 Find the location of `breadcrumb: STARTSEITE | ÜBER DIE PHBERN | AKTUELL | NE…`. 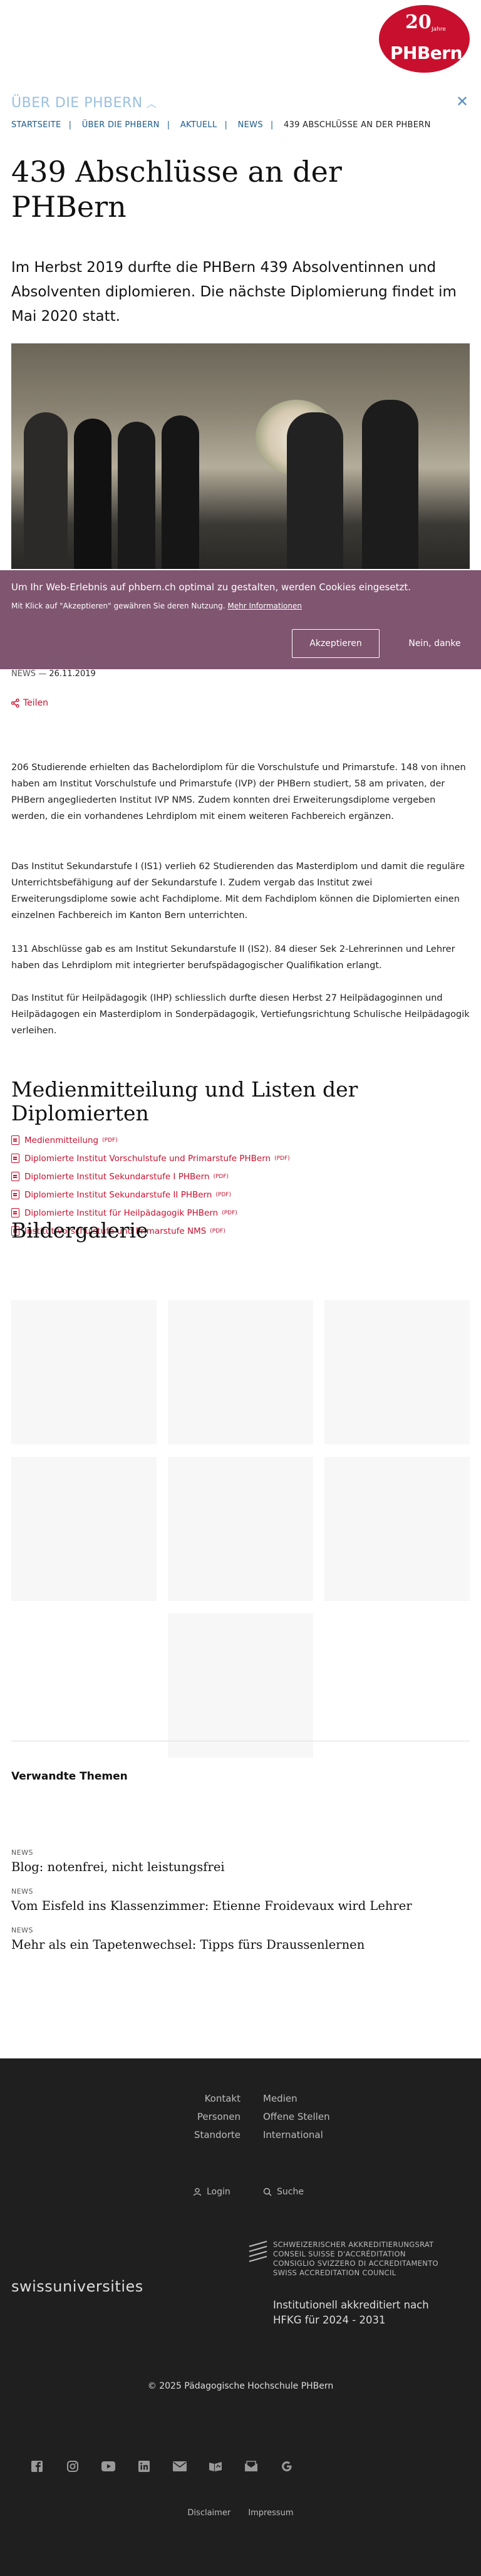

breadcrumb: STARTSEITE | ÜBER DIE PHBERN | AKTUELL | NE… is located at coordinates (224, 125).